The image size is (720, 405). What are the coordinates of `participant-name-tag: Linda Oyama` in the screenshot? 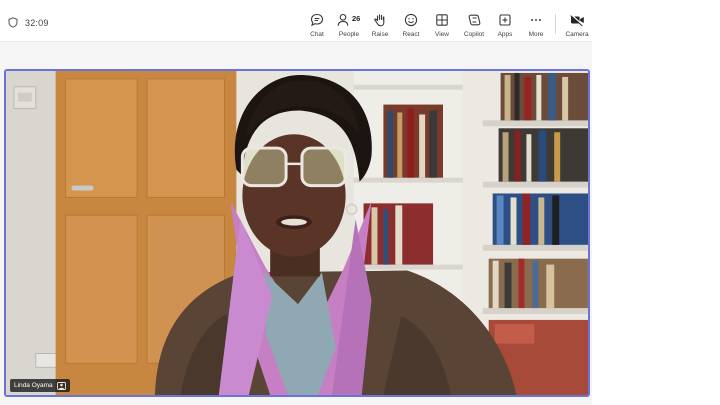 It's located at (40, 385).